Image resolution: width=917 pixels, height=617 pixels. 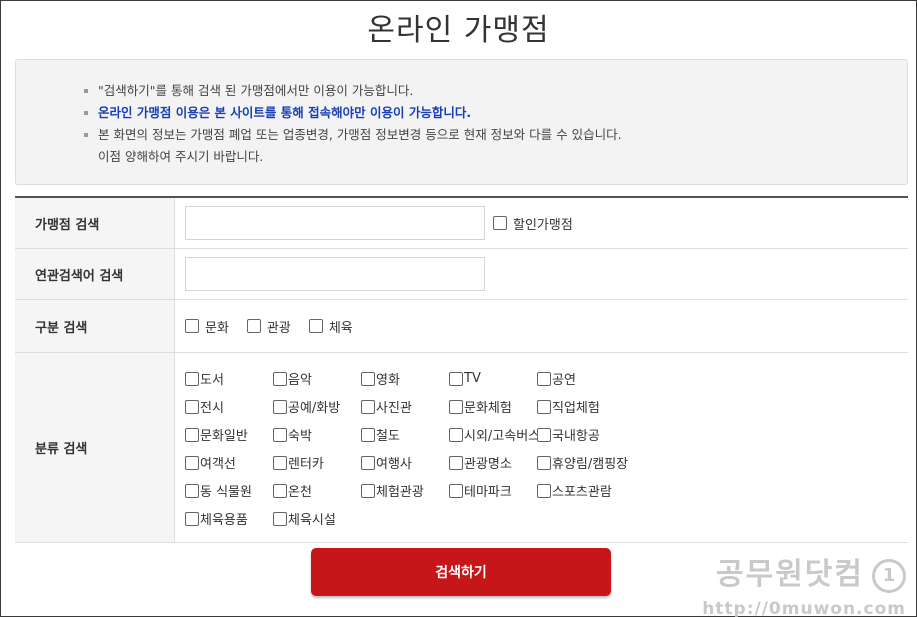 What do you see at coordinates (405, 434) in the screenshot?
I see `category-option: 철도` at bounding box center [405, 434].